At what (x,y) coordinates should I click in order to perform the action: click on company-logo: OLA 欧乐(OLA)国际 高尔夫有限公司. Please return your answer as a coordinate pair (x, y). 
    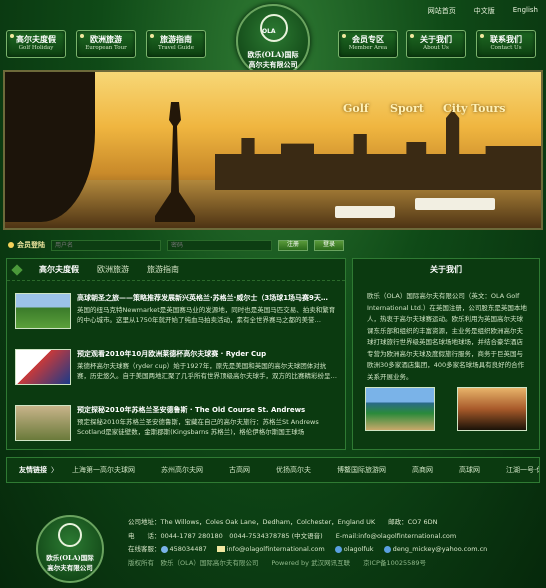
    Looking at the image, I should click on (273, 41).